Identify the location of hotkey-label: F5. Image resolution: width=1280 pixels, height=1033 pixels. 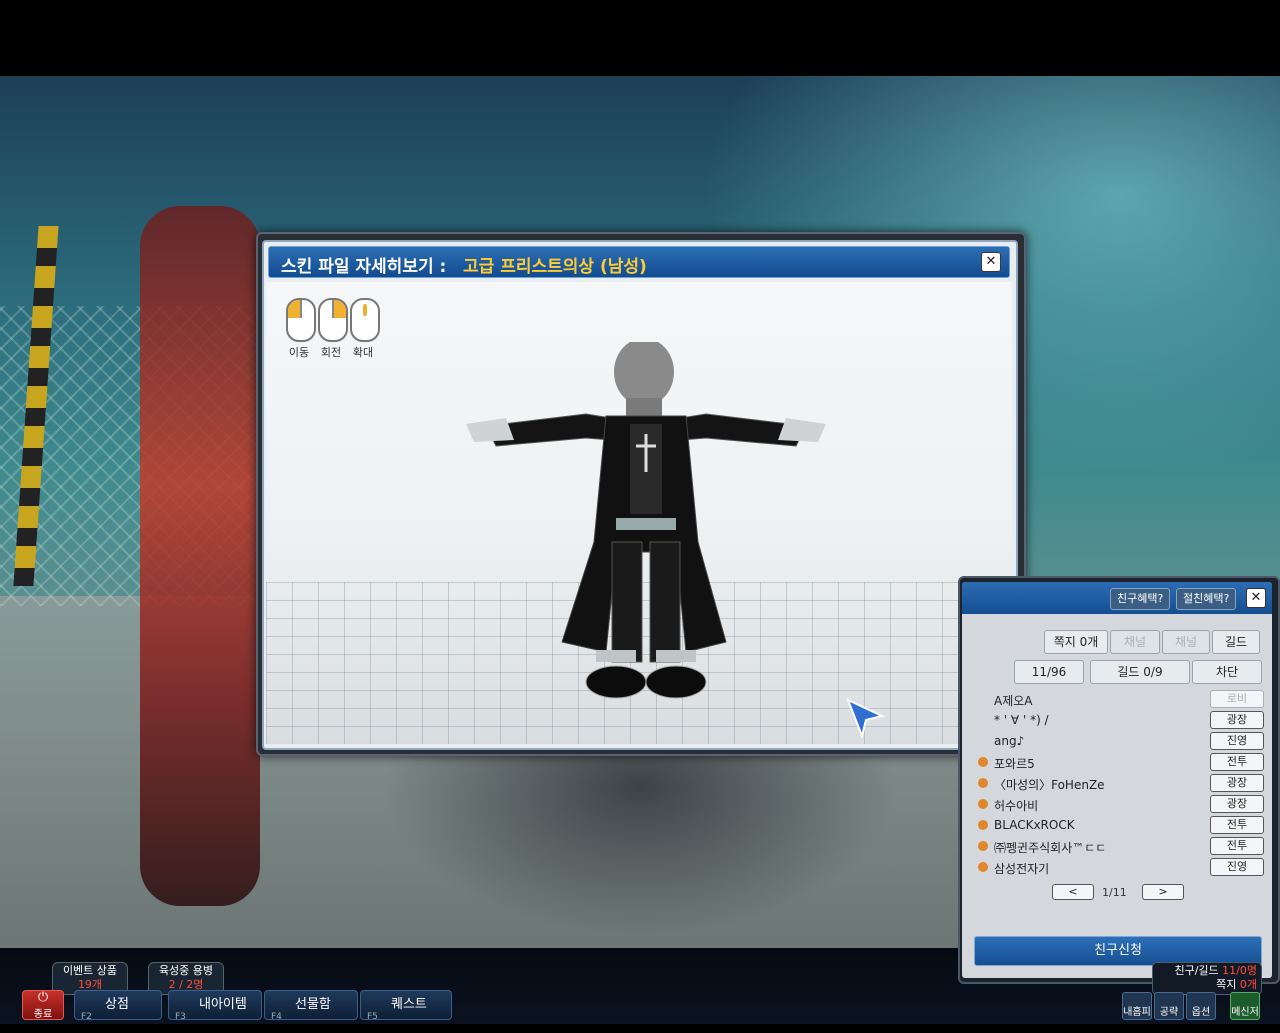
(372, 1017).